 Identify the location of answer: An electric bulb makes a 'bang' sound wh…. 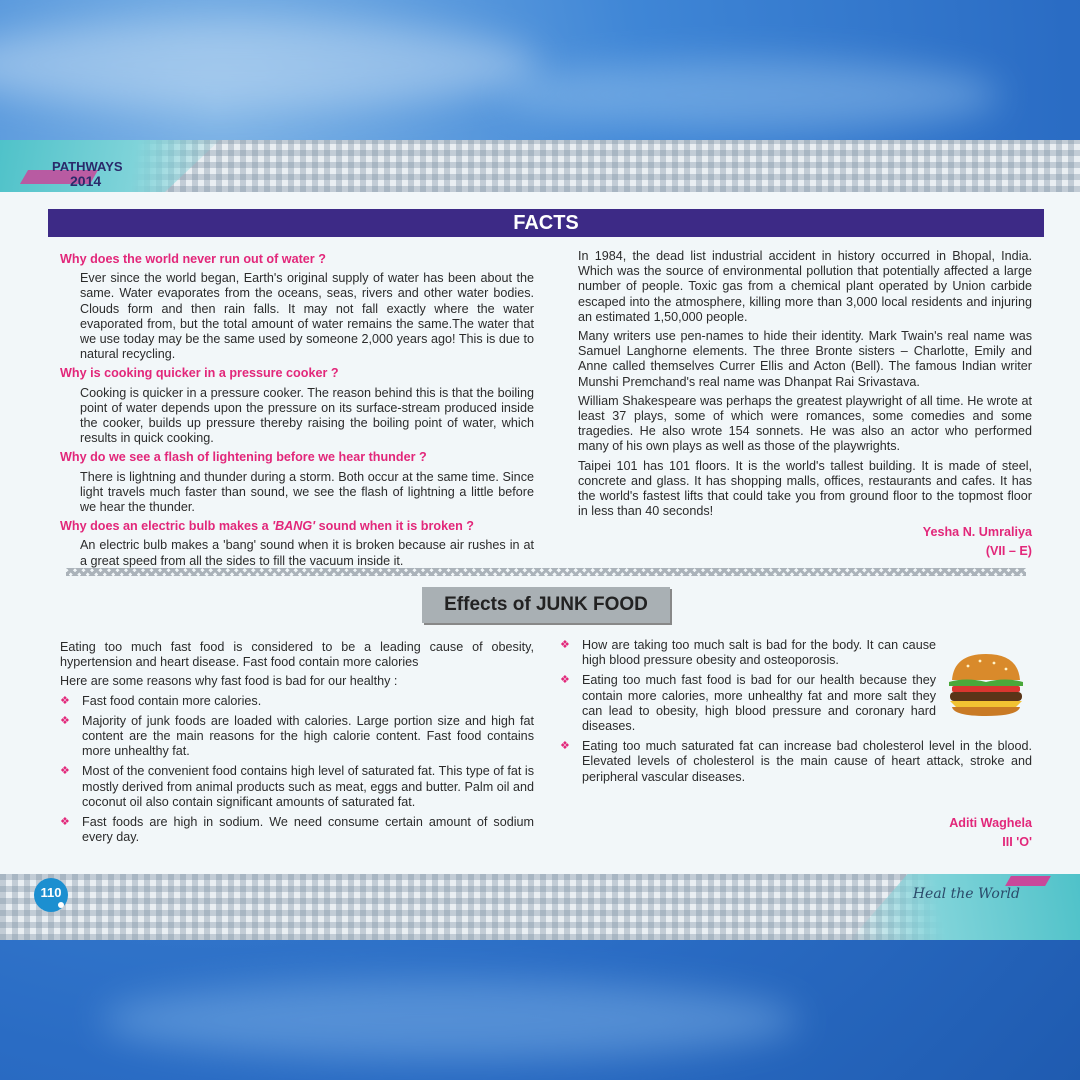
(307, 553).